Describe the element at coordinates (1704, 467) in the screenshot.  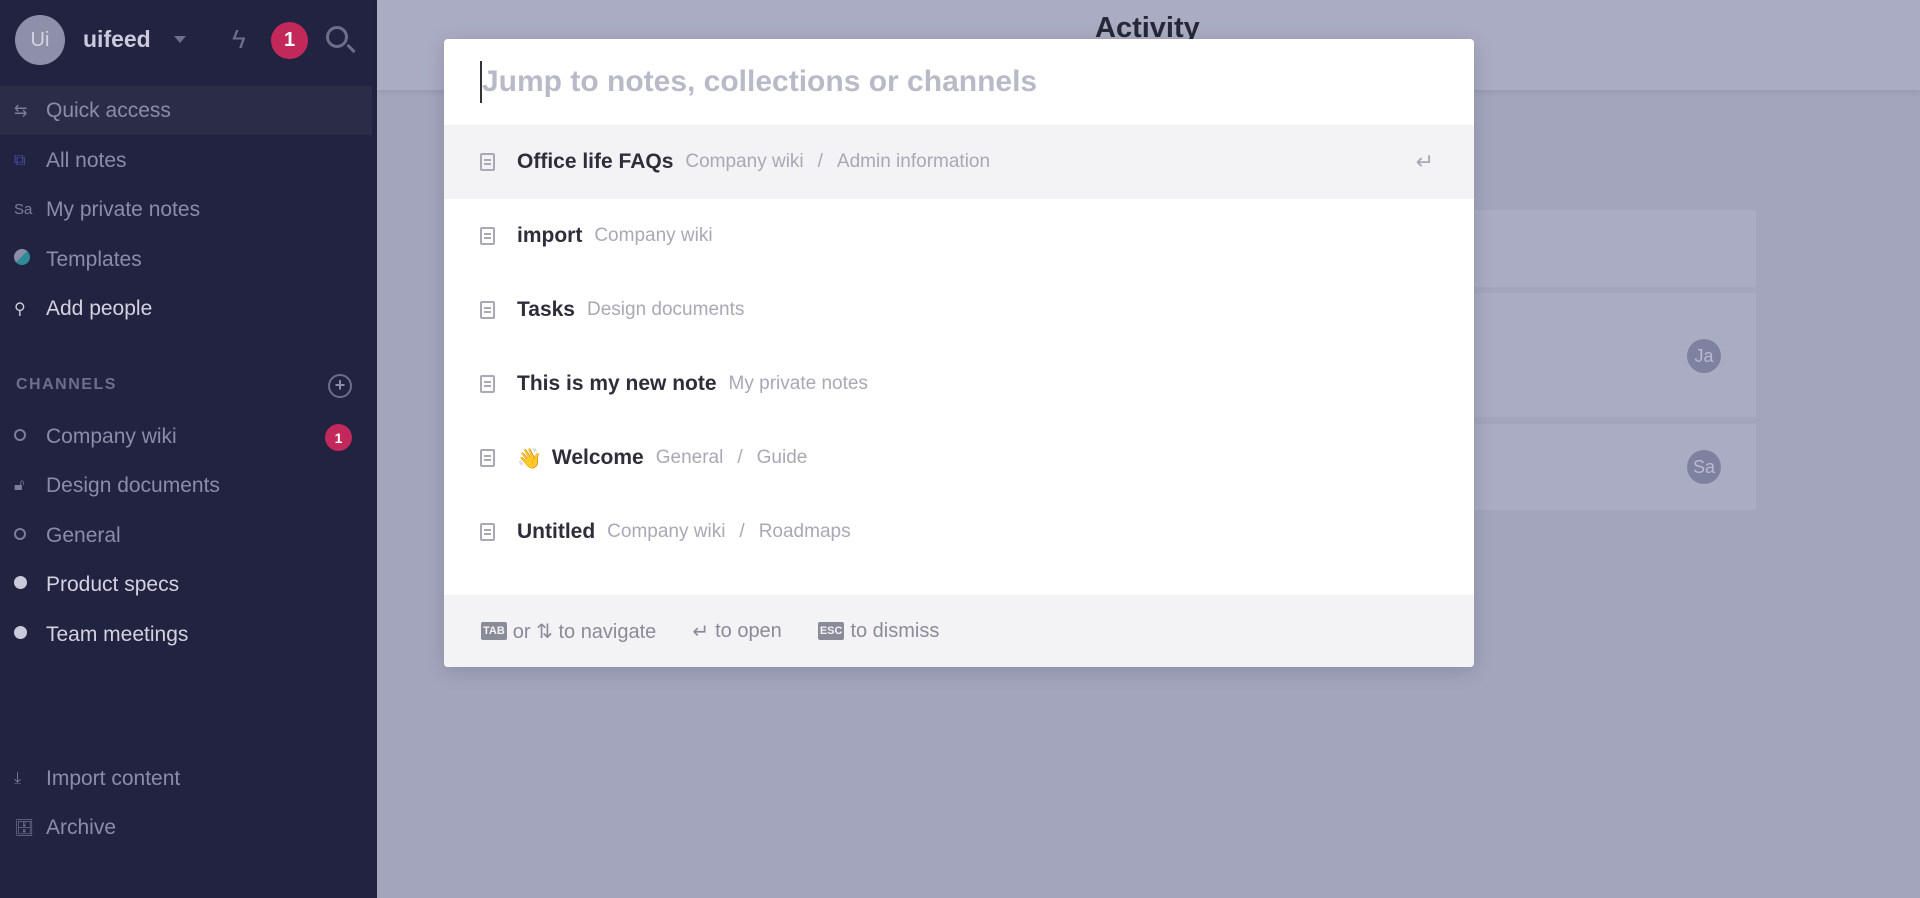
I see `avatar: Sa` at that location.